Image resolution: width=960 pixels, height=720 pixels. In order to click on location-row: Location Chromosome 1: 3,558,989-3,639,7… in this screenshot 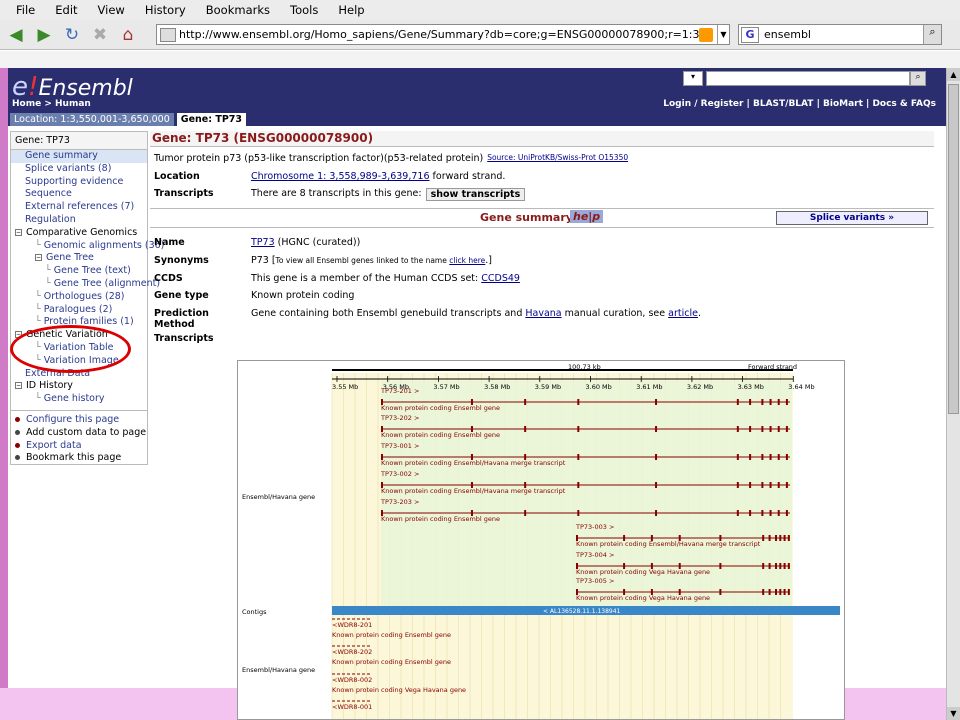, I will do `click(329, 176)`.